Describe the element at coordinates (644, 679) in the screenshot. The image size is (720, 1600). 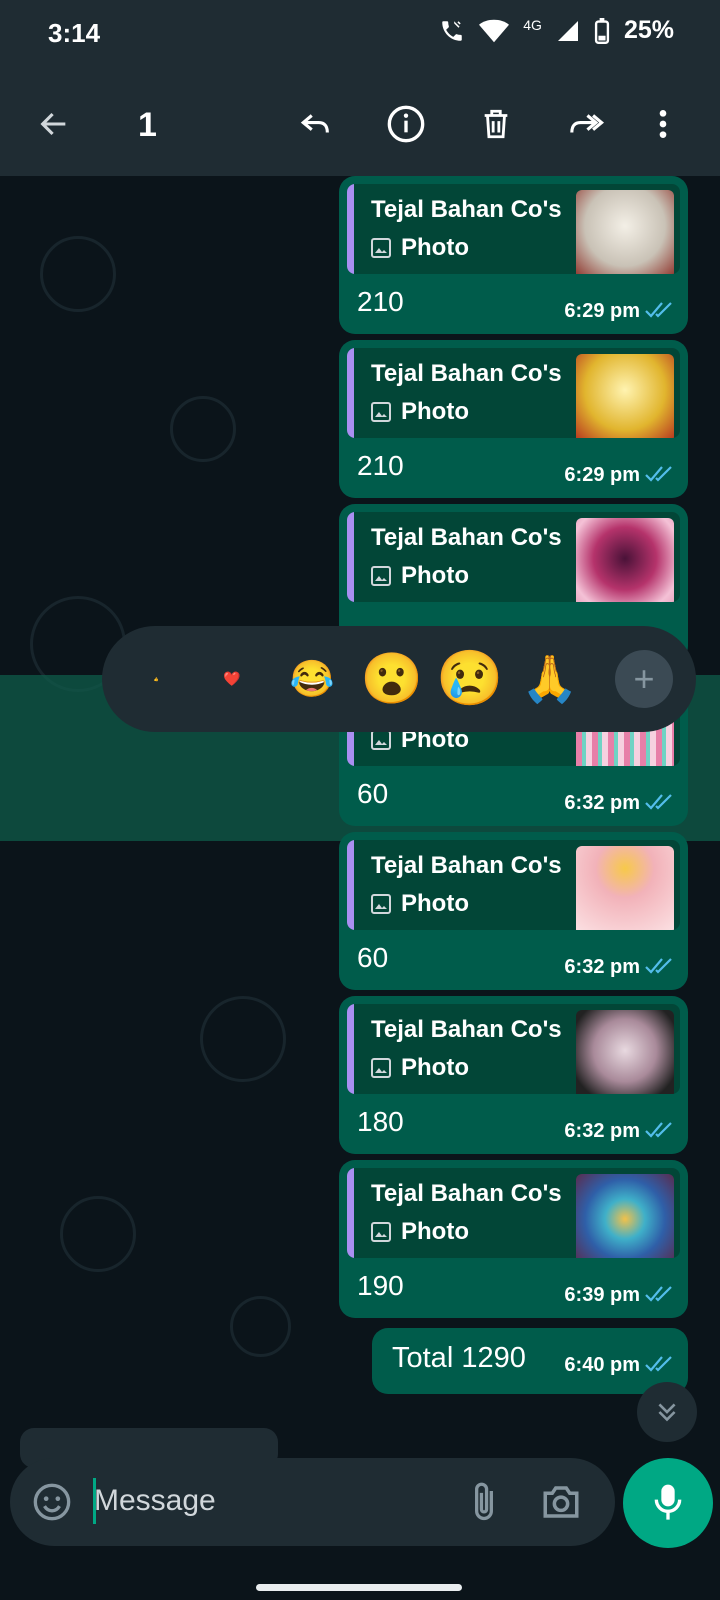
I see `add-reaction-button: +` at that location.